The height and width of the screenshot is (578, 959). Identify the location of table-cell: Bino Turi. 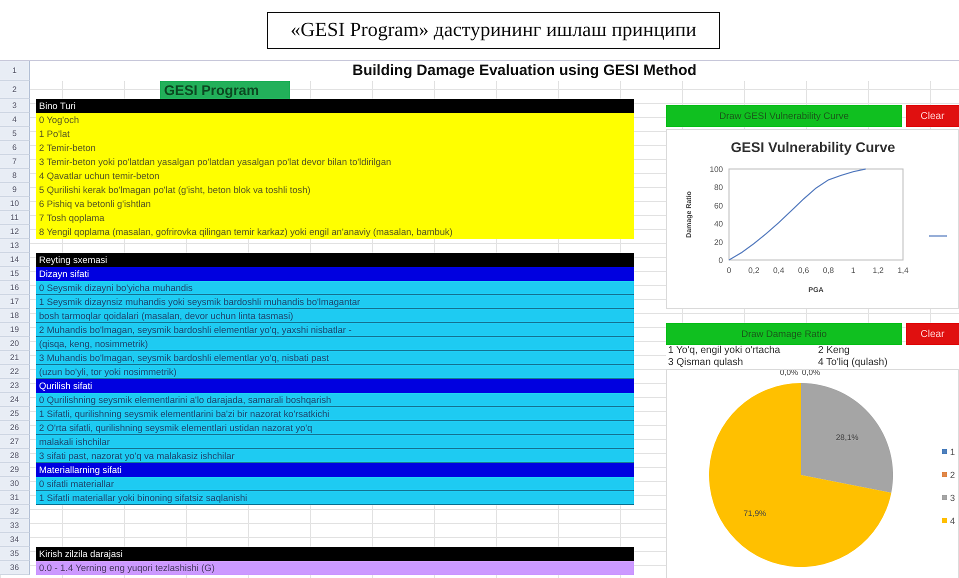
(335, 106).